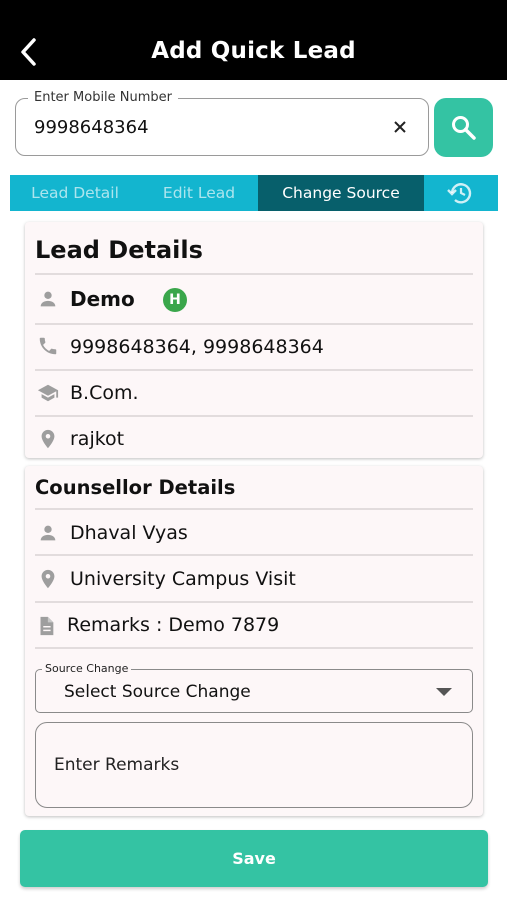  I want to click on counsellor-details-title: Counsellor Details, so click(135, 487).